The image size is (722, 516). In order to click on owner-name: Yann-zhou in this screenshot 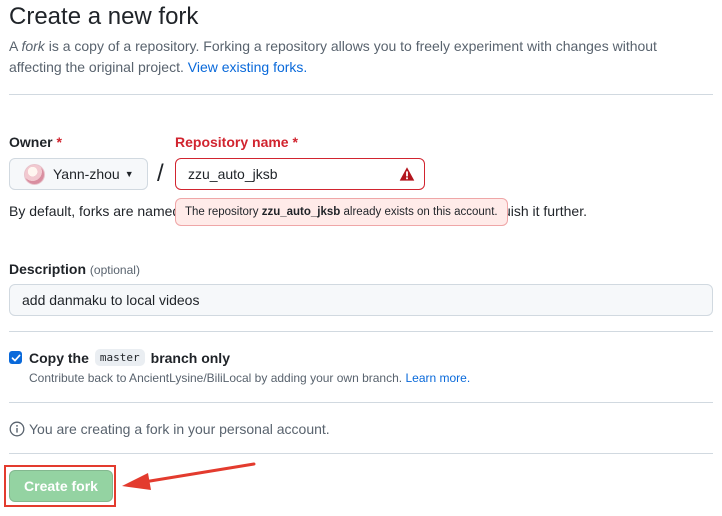, I will do `click(86, 174)`.